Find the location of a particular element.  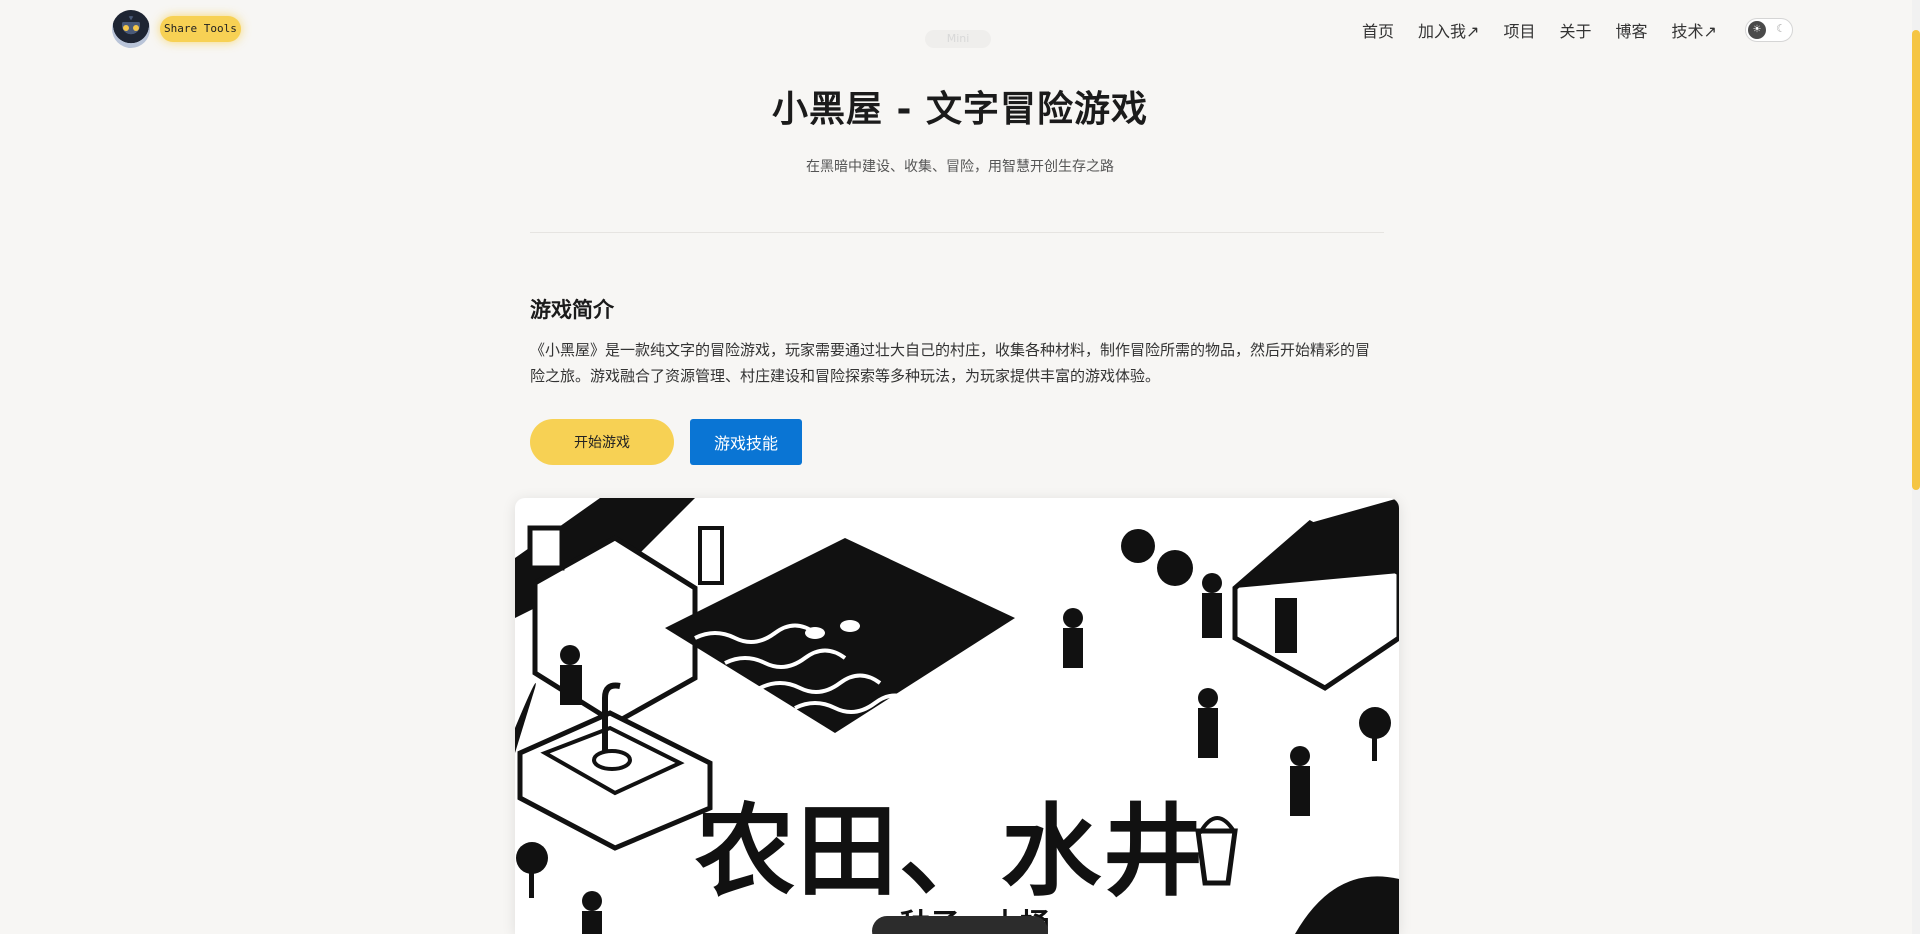

game-skills-button: 游戏技能 is located at coordinates (746, 442).